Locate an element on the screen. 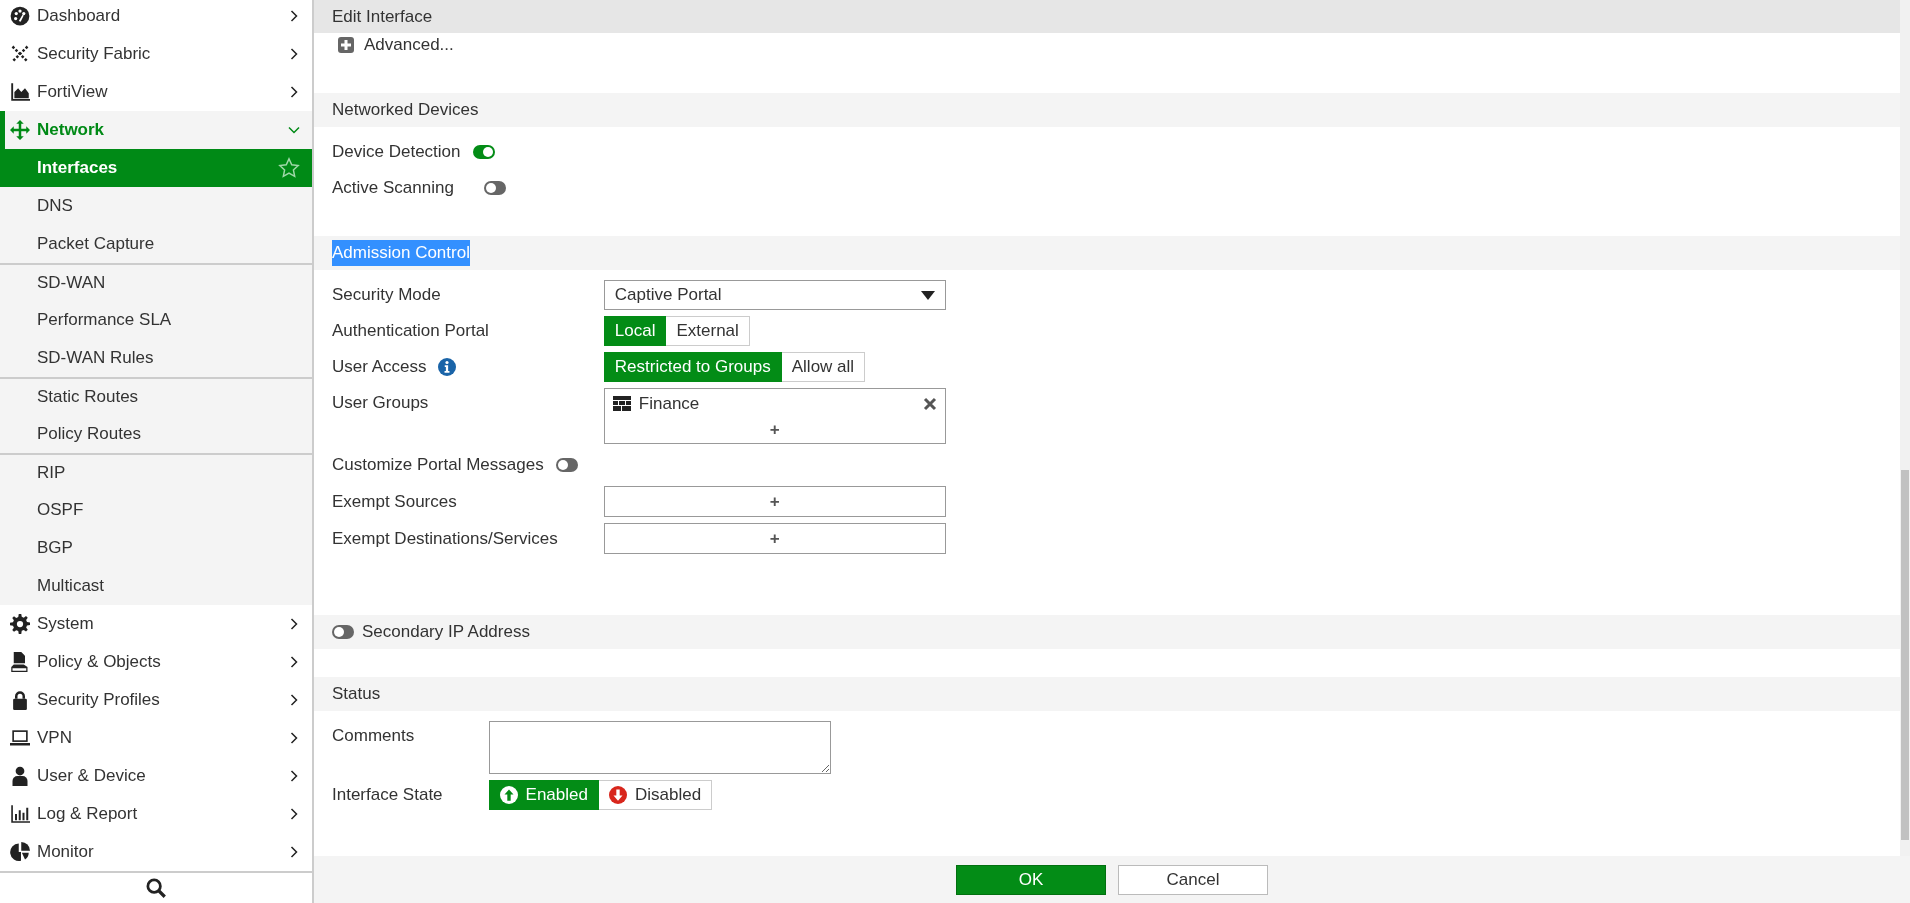  field-label: Customize Portal Messages is located at coordinates (438, 465).